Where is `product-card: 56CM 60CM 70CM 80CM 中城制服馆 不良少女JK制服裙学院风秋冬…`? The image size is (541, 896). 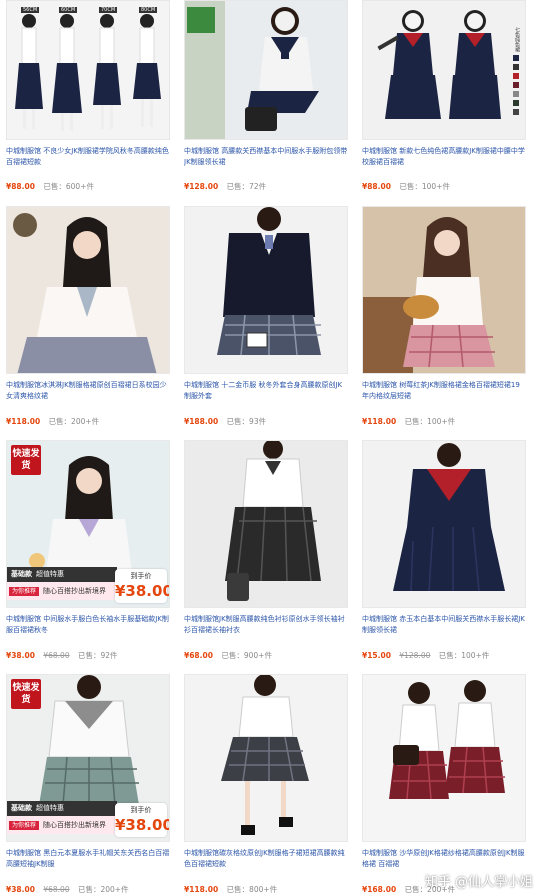
product-card: 56CM 60CM 70CM 80CM 中城制服馆 不良少女JK制服裙学院风秋冬… is located at coordinates (85, 109).